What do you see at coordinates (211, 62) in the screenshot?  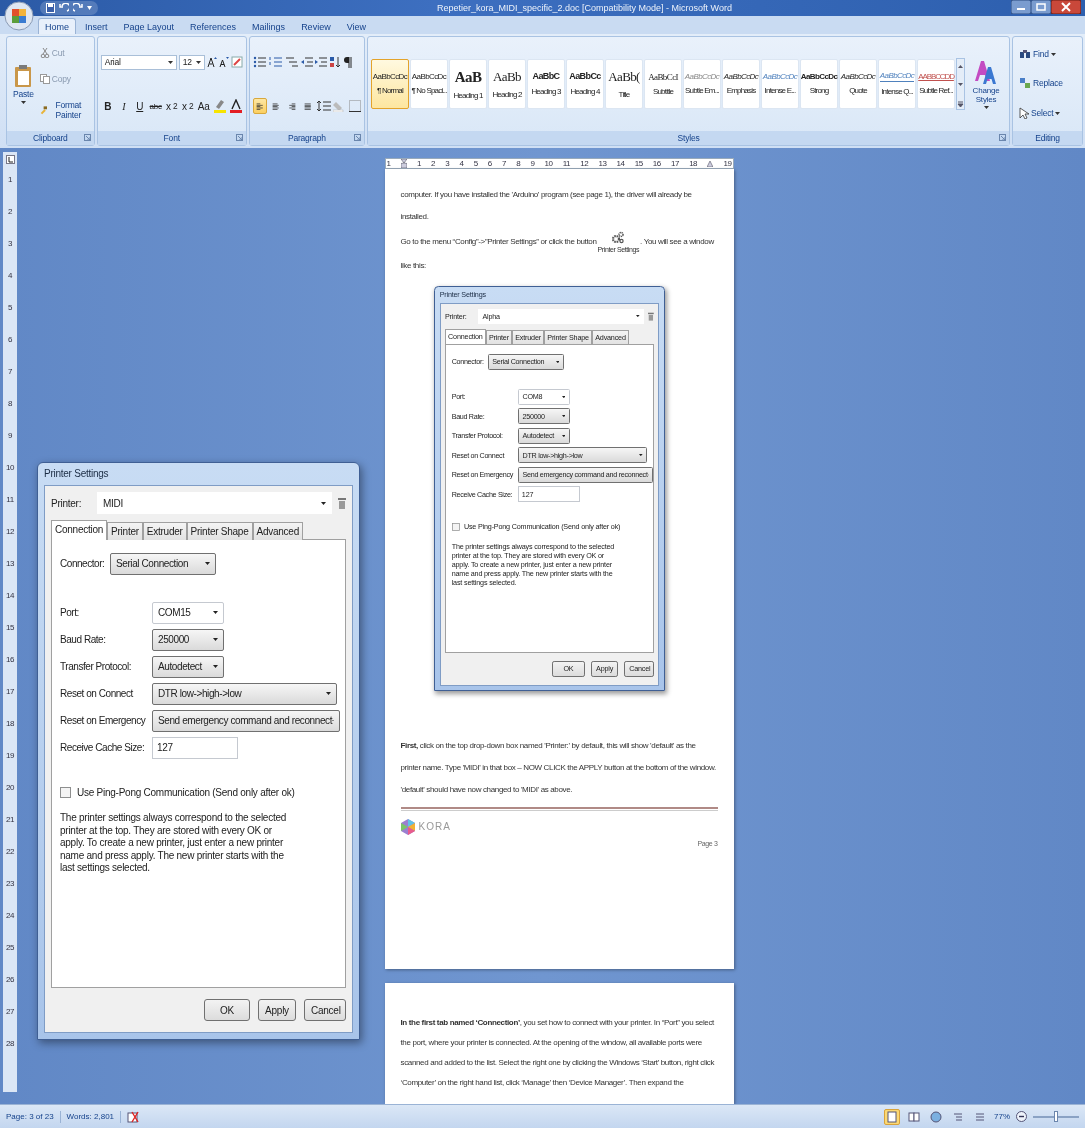 I see `grow-font-icon` at bounding box center [211, 62].